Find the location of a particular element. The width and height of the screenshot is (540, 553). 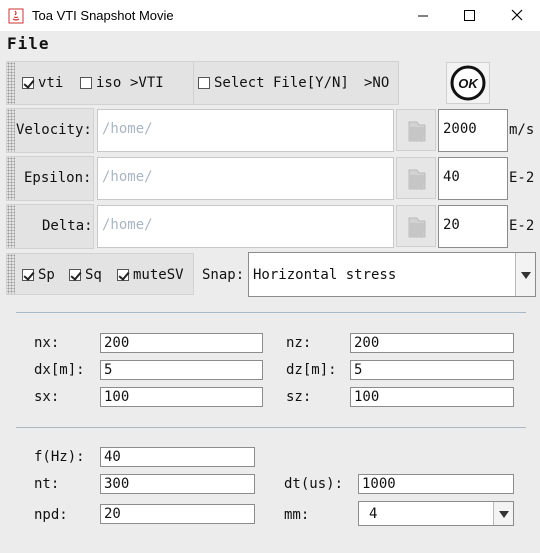

npd-input: 20 is located at coordinates (177, 514).